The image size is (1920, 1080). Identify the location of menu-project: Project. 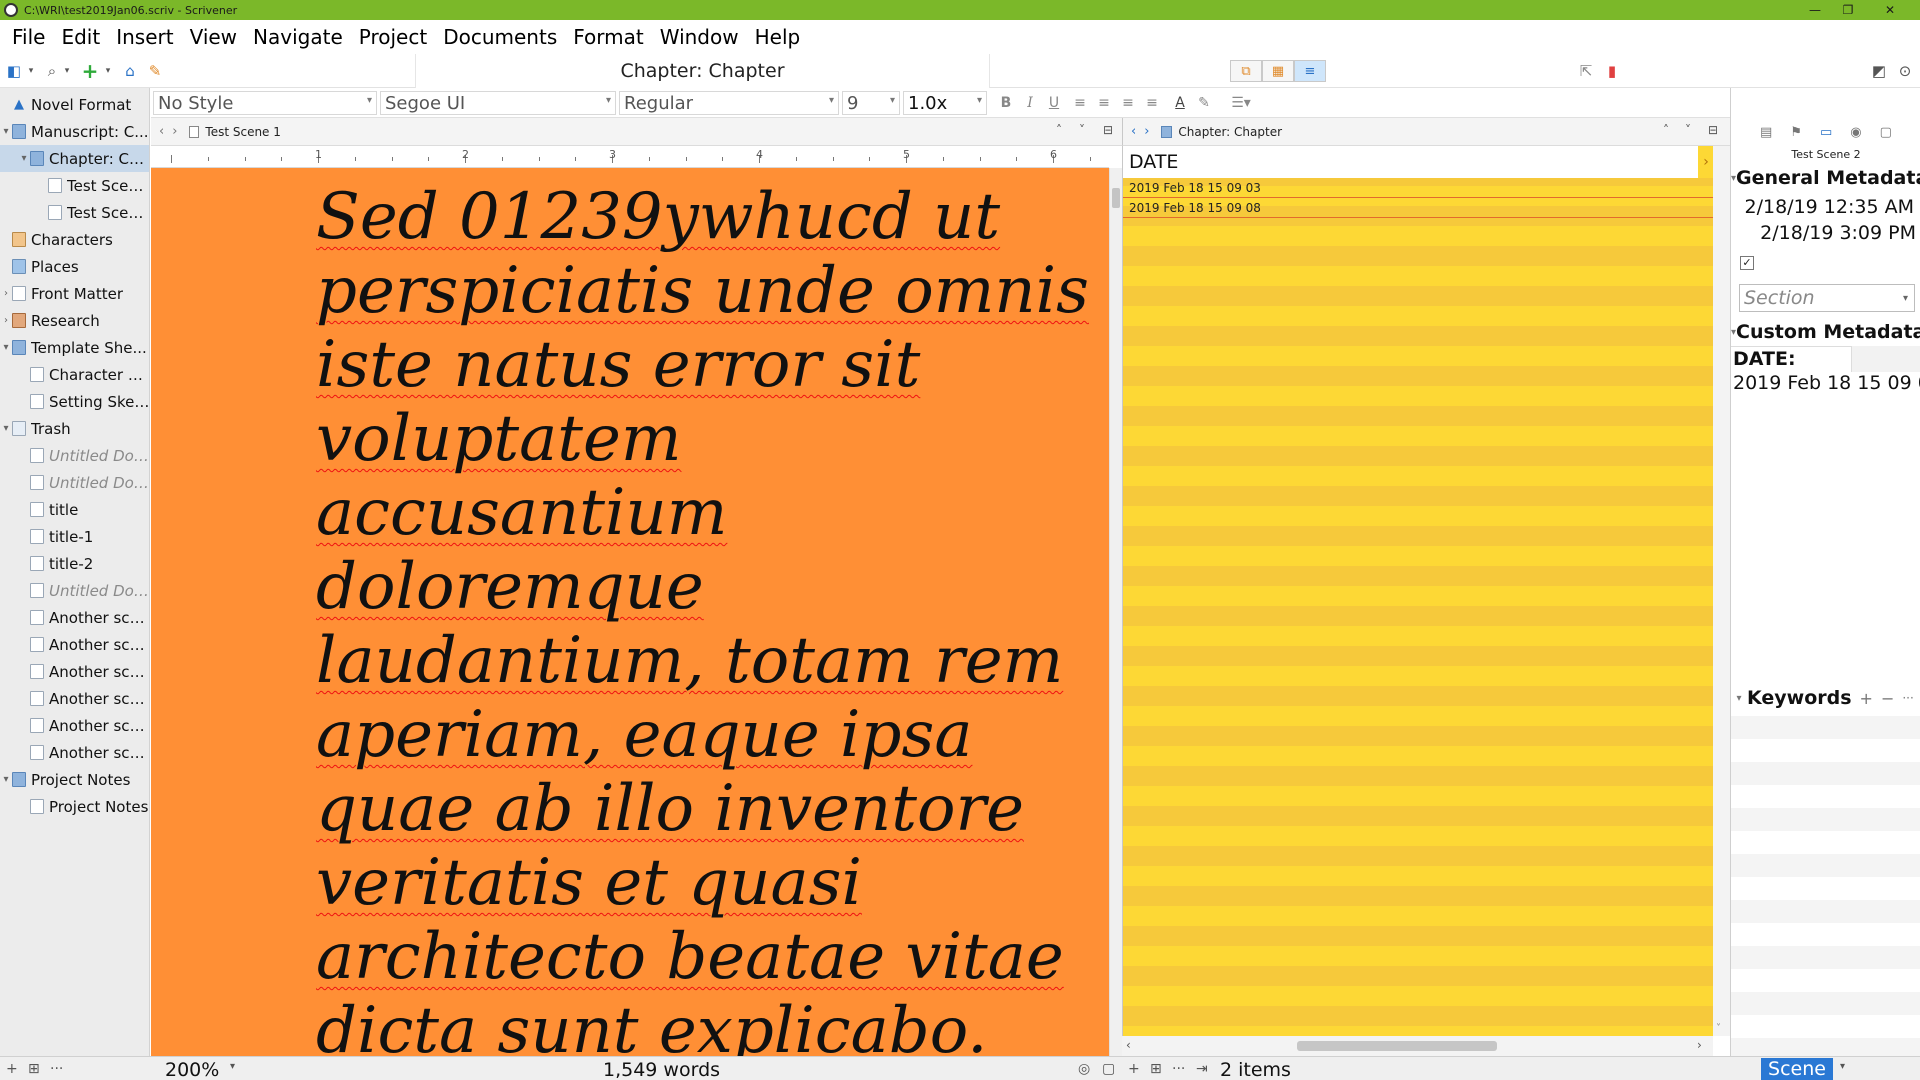
(393, 37).